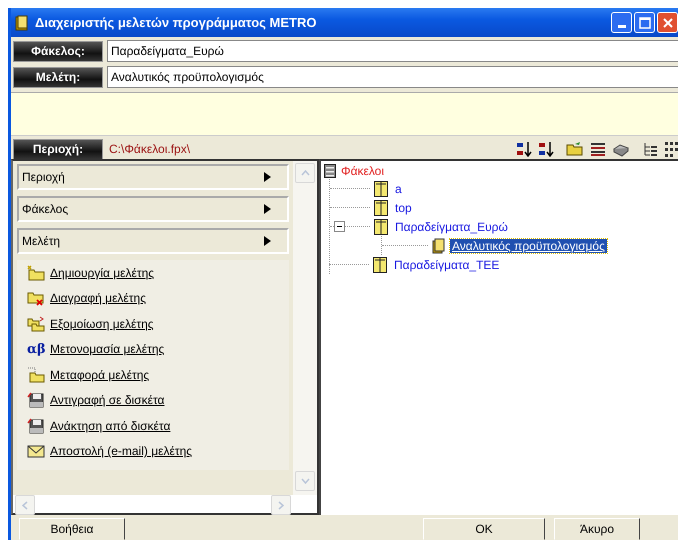  I want to click on ok-button: OK, so click(484, 529).